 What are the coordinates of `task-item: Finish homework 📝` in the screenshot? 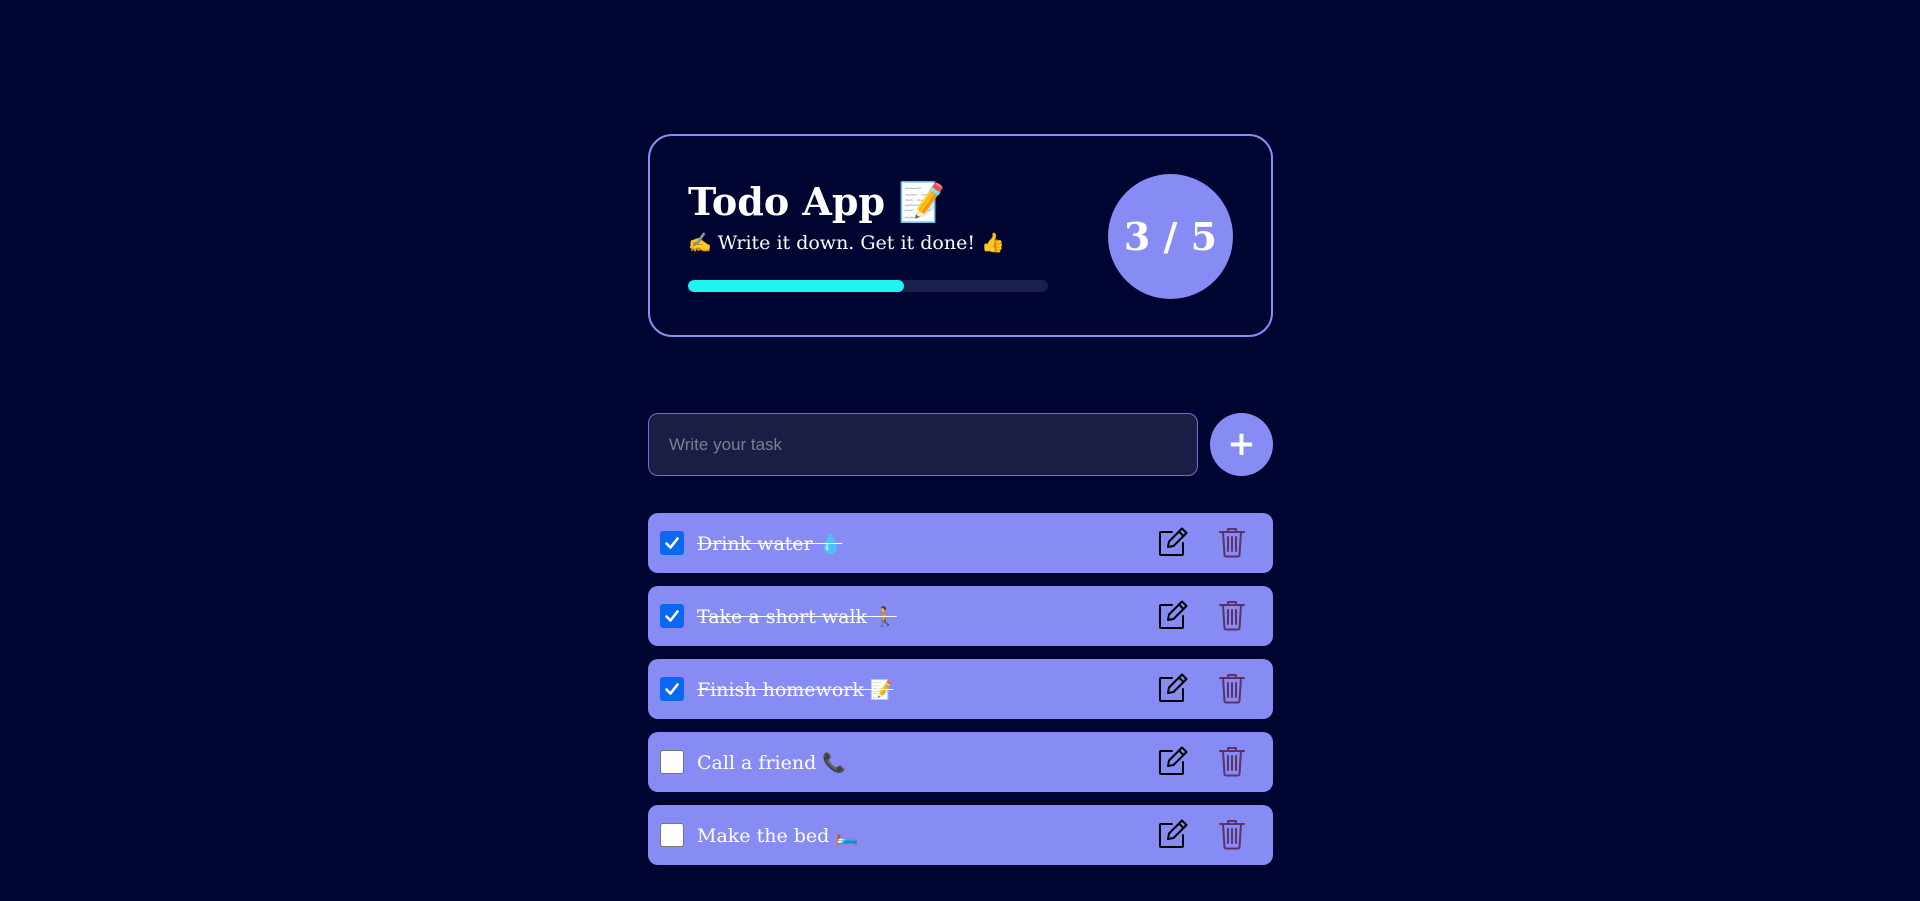 It's located at (960, 689).